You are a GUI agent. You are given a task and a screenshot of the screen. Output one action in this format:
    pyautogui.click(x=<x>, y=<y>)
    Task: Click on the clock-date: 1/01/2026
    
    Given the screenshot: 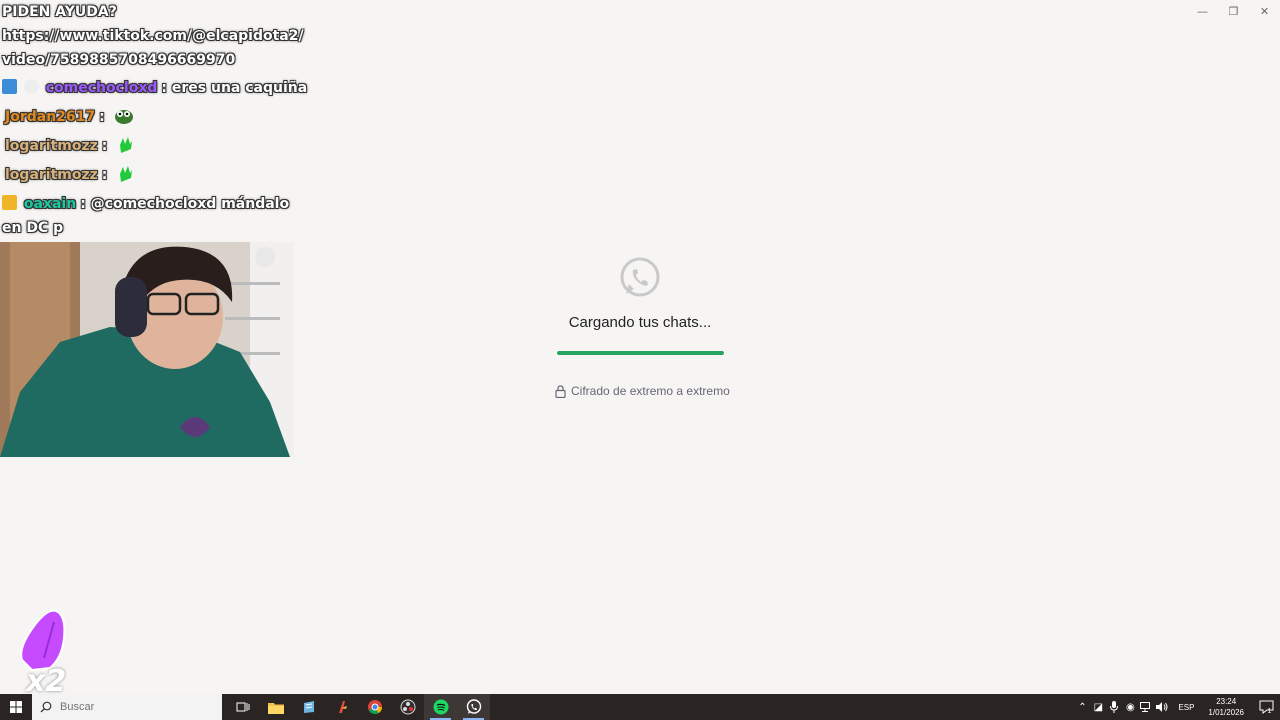 What is the action you would take?
    pyautogui.click(x=1226, y=712)
    